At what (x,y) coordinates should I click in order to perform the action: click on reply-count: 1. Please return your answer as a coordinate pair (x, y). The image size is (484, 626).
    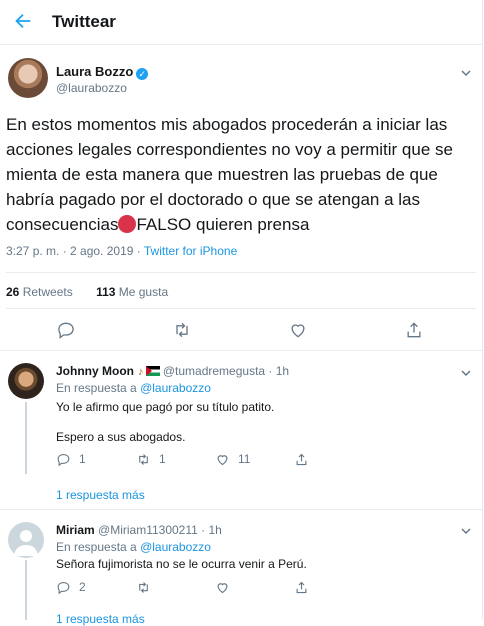
    Looking at the image, I should click on (82, 459).